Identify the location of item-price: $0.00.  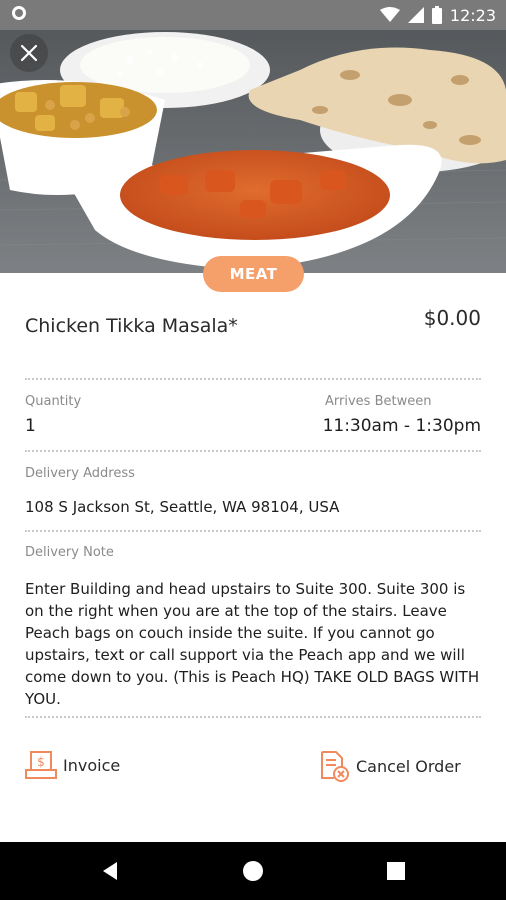
(452, 318).